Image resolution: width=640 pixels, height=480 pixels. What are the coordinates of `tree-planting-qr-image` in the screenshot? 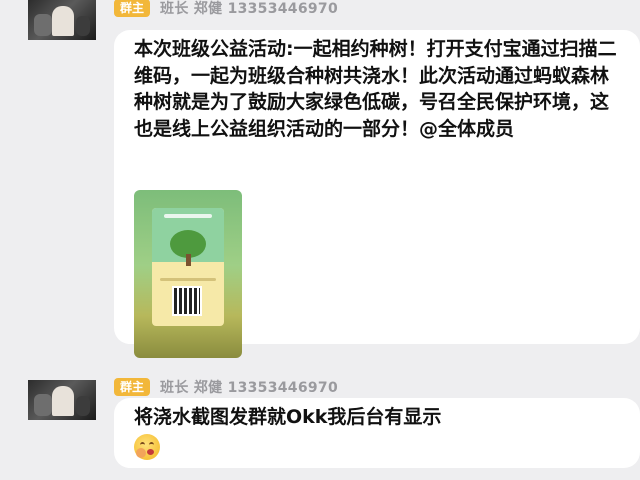 It's located at (188, 274).